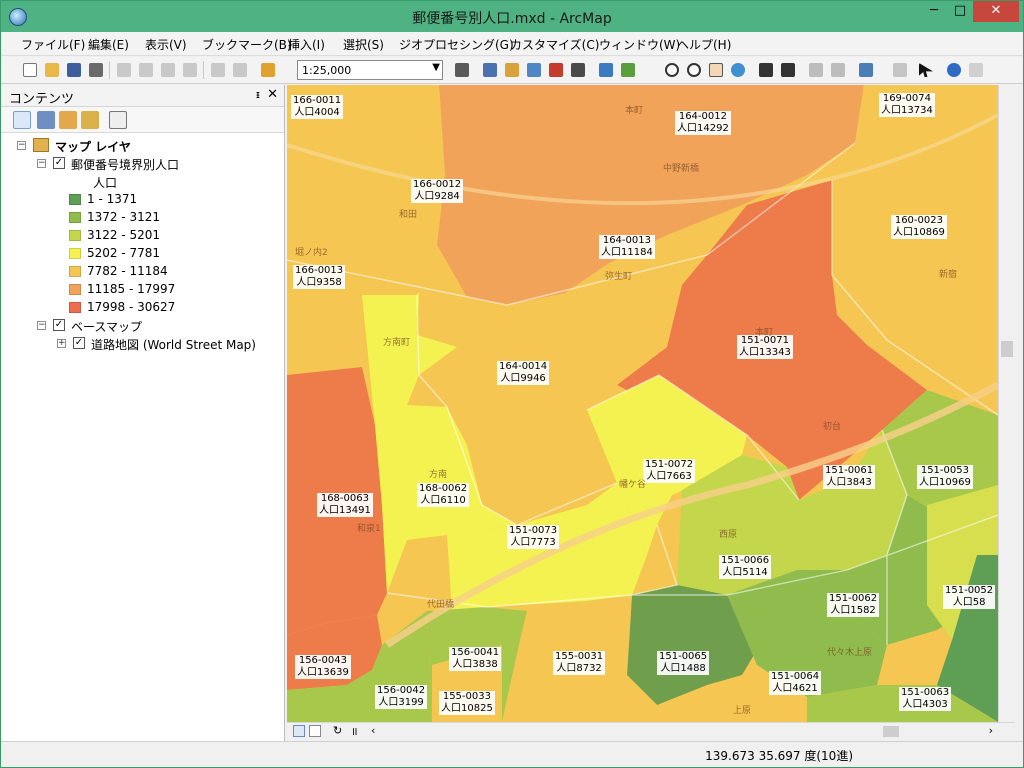 The height and width of the screenshot is (768, 1024). What do you see at coordinates (627, 247) in the screenshot?
I see `postal-zone-label: 164-0013 人口11184` at bounding box center [627, 247].